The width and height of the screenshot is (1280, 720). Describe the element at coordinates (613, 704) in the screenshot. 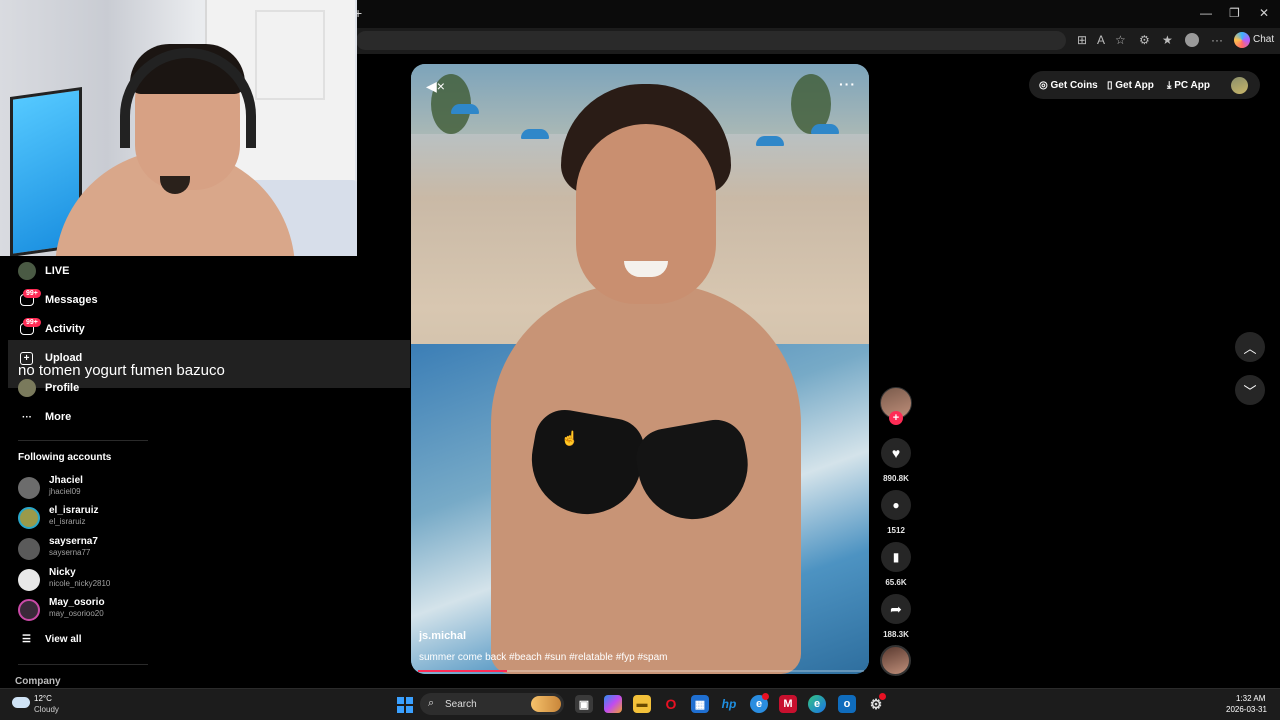

I see `copilot-app-icon` at that location.